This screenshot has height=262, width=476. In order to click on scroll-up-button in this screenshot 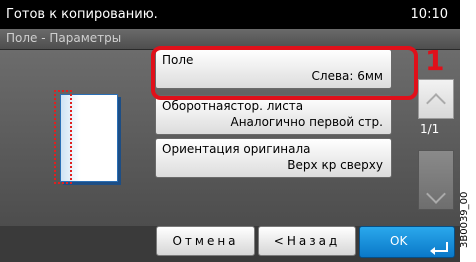, I will do `click(436, 99)`.